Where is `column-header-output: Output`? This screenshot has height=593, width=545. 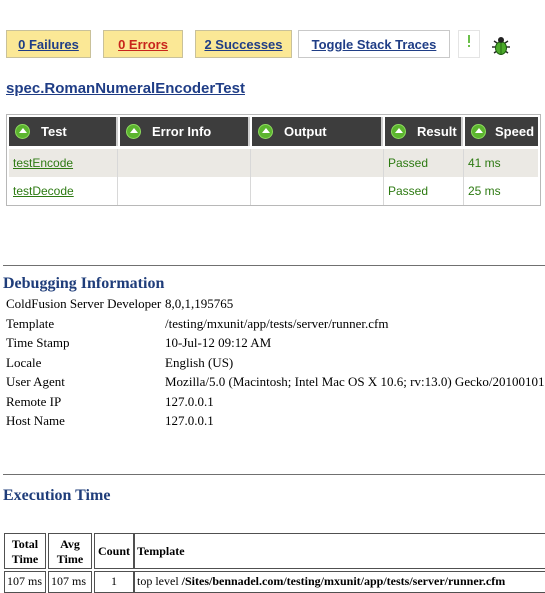
column-header-output: Output is located at coordinates (317, 131).